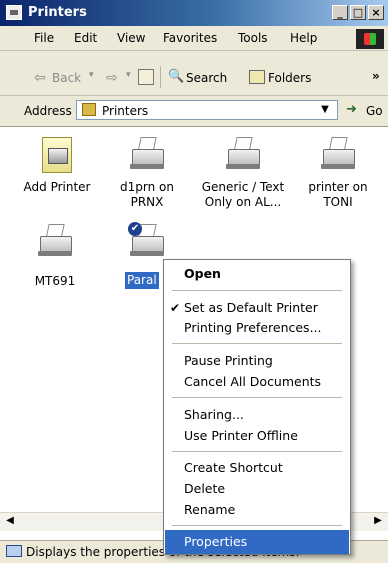 The width and height of the screenshot is (388, 563). What do you see at coordinates (370, 39) in the screenshot?
I see `windows-logo-icon` at bounding box center [370, 39].